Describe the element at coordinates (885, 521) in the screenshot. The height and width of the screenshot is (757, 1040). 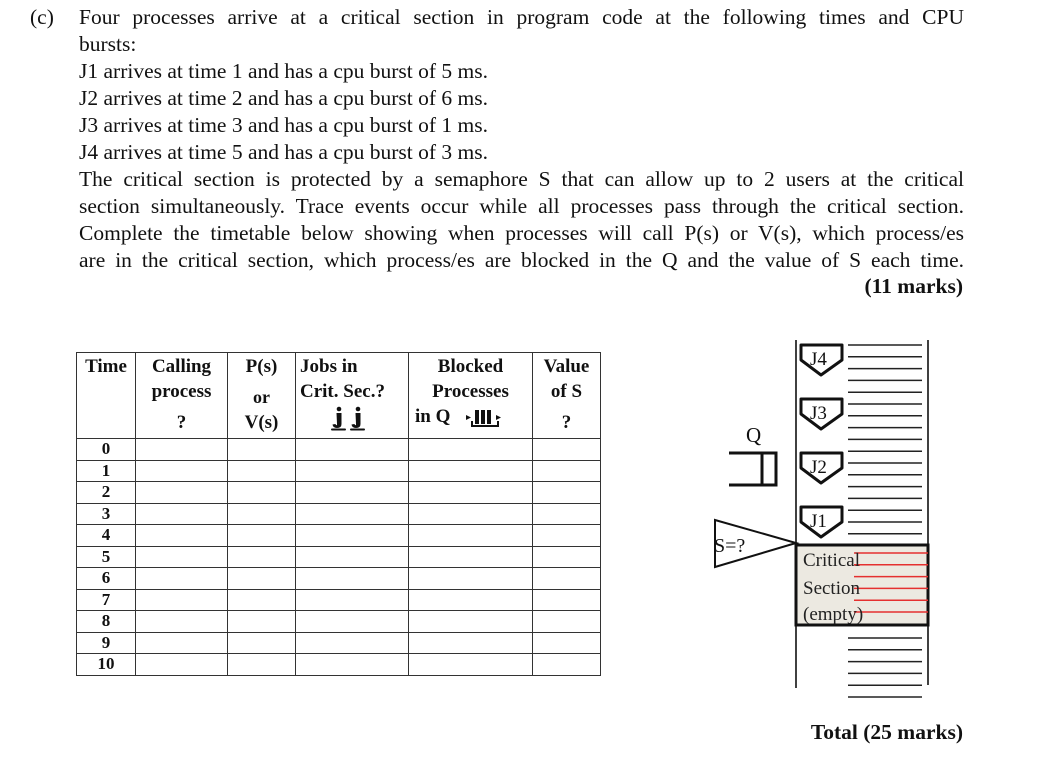
I see `queue-lane-lines` at that location.